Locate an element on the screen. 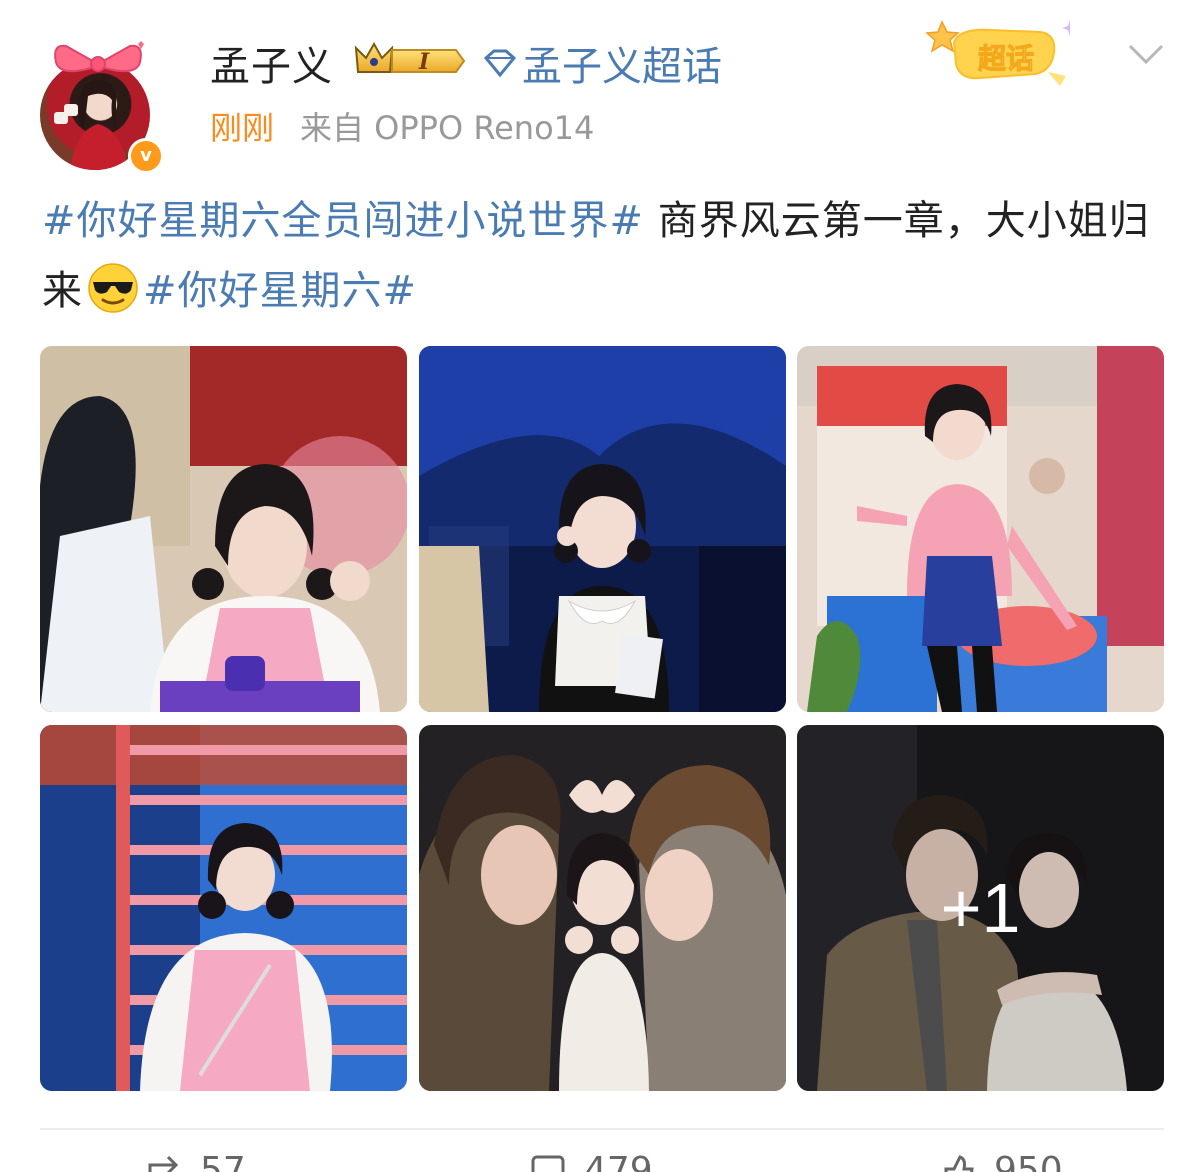  repost-button: 57 is located at coordinates (196, 1161).